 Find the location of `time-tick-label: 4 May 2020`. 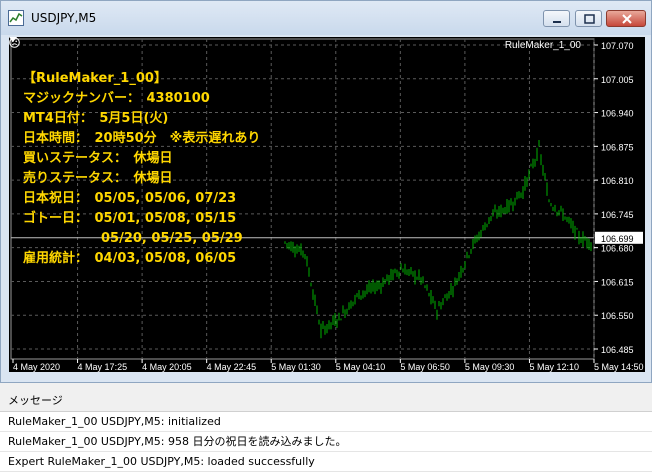

time-tick-label: 4 May 2020 is located at coordinates (36, 367).